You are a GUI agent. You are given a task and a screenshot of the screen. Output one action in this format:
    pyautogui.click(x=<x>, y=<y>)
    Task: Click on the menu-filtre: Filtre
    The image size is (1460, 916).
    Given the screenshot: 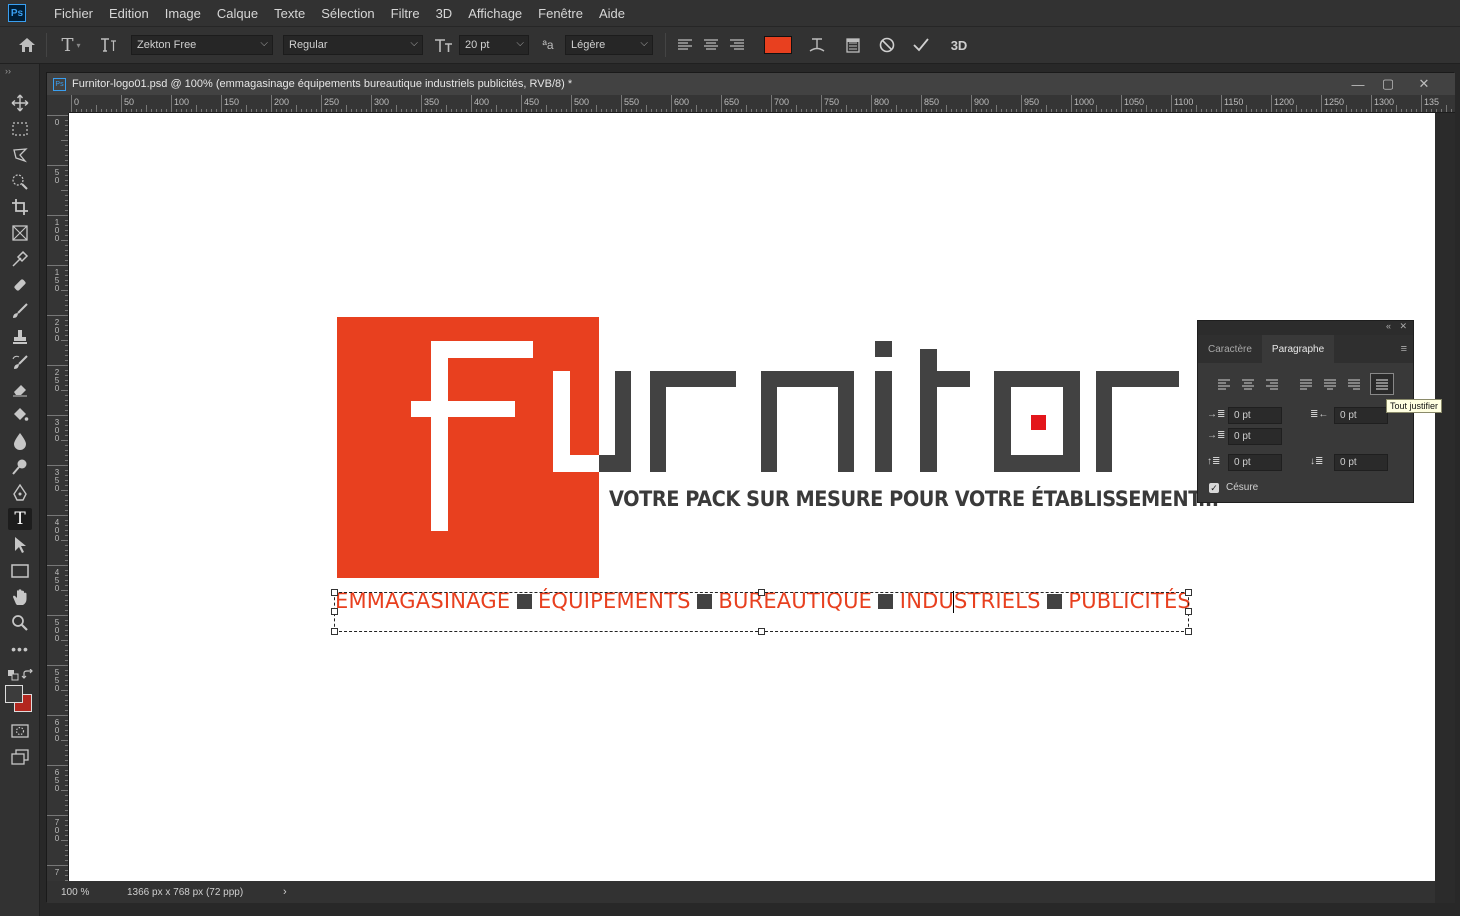 What is the action you would take?
    pyautogui.click(x=405, y=13)
    